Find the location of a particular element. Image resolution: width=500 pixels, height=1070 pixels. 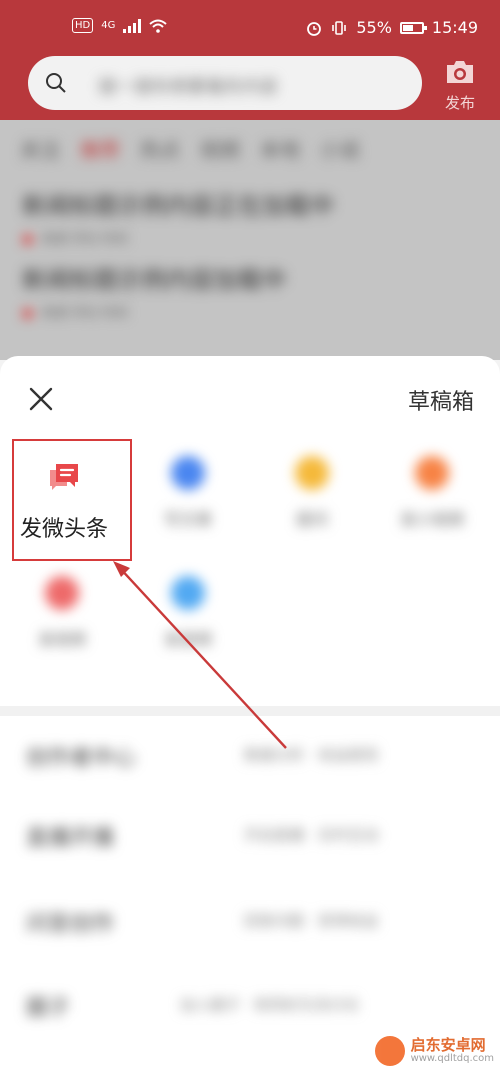

watermark-logo-icon is located at coordinates (389, 1051).